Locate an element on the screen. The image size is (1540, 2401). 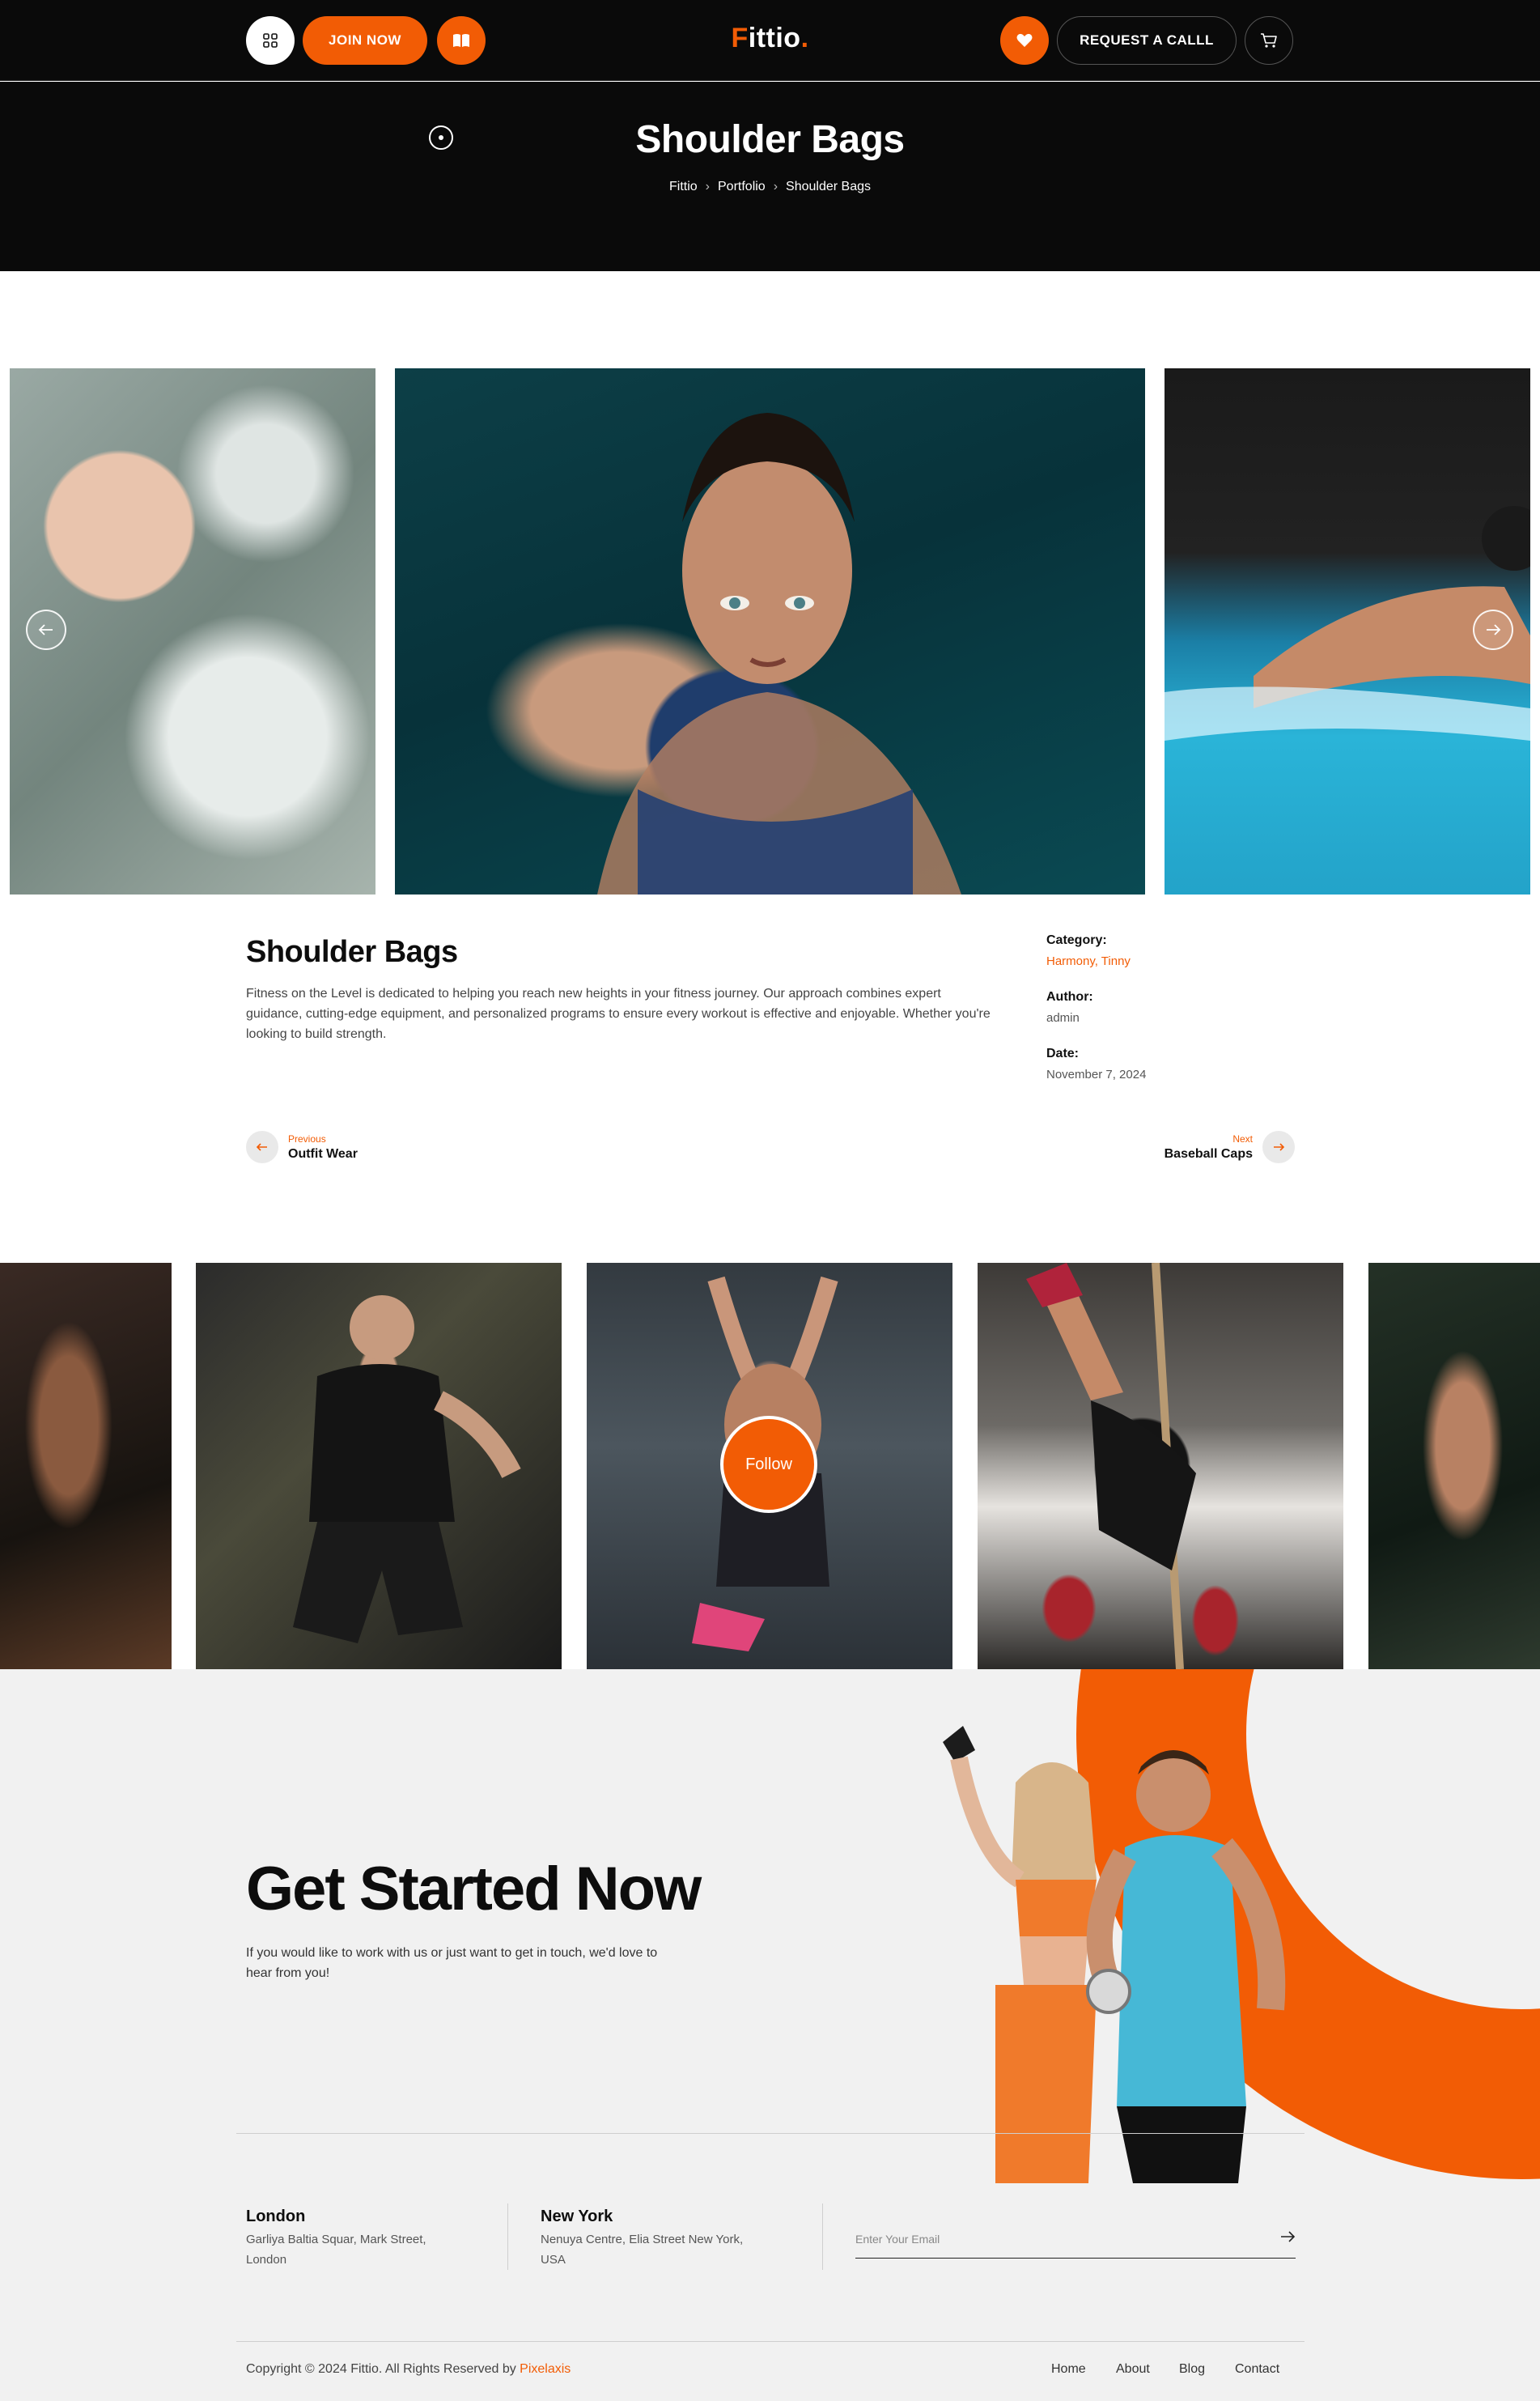
footer-link-home: Home is located at coordinates (1068, 2369).